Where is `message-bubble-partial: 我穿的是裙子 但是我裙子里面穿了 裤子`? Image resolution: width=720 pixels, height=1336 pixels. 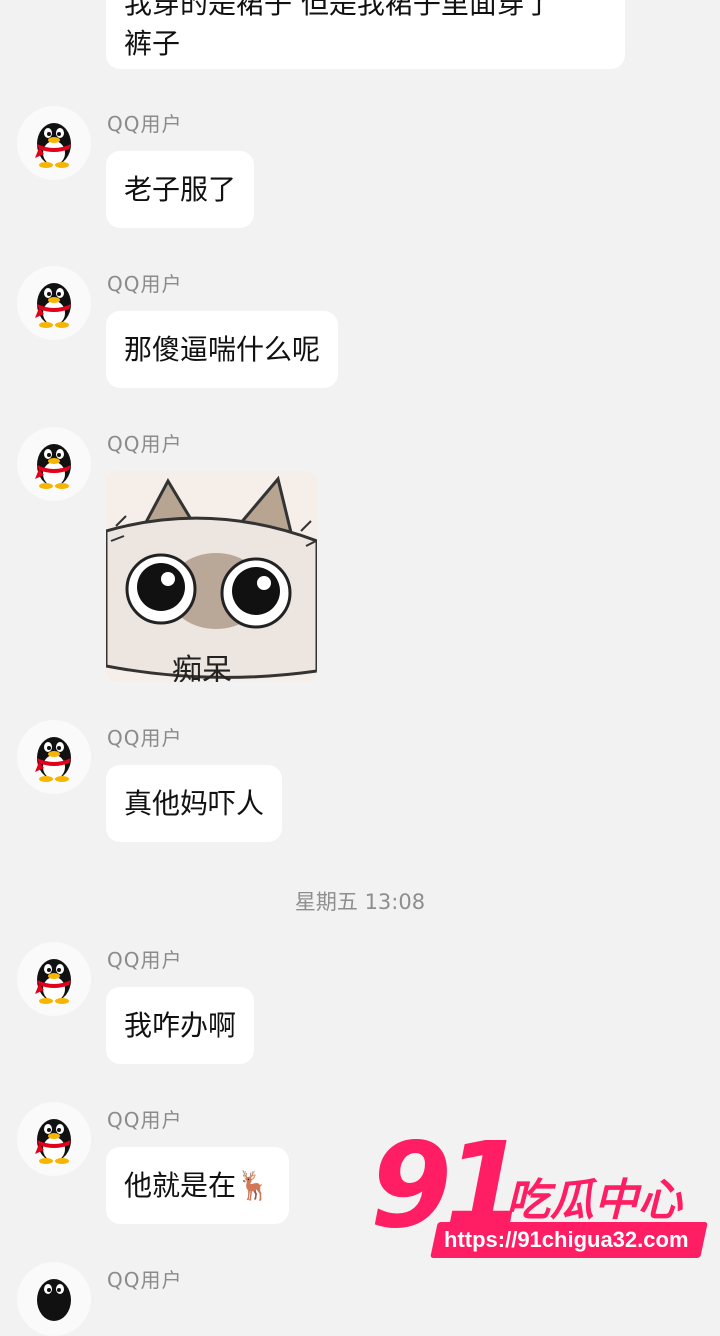
message-bubble-partial: 我穿的是裙子 但是我裙子里面穿了 裤子 is located at coordinates (365, 34).